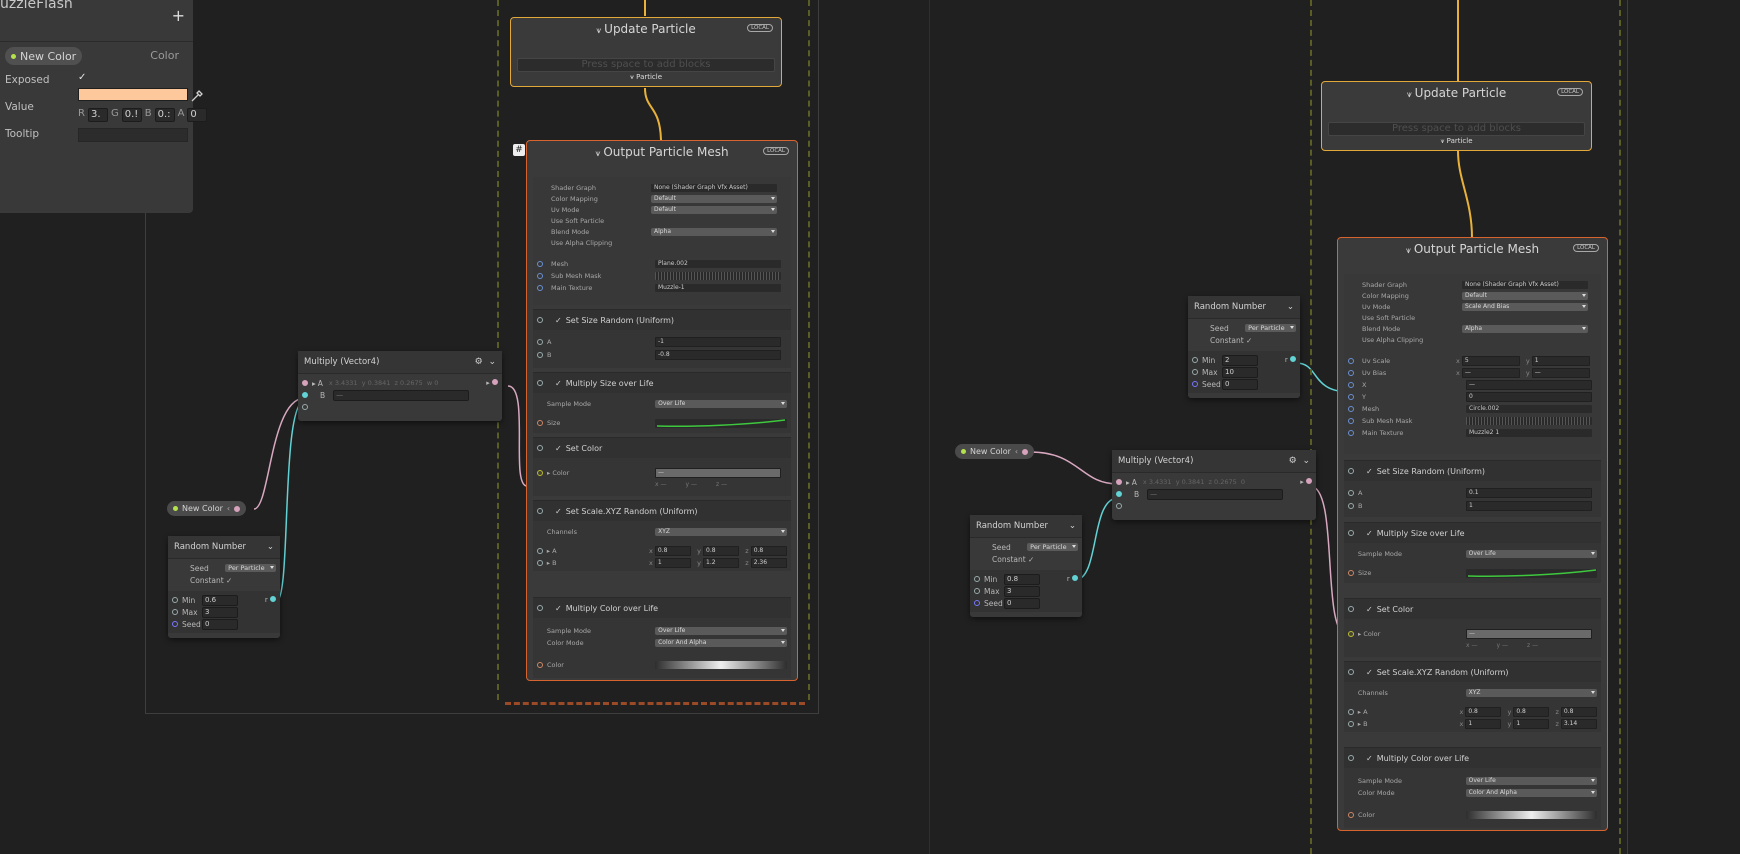  What do you see at coordinates (131, 115) in the screenshot?
I see `g-field: 0.!` at bounding box center [131, 115].